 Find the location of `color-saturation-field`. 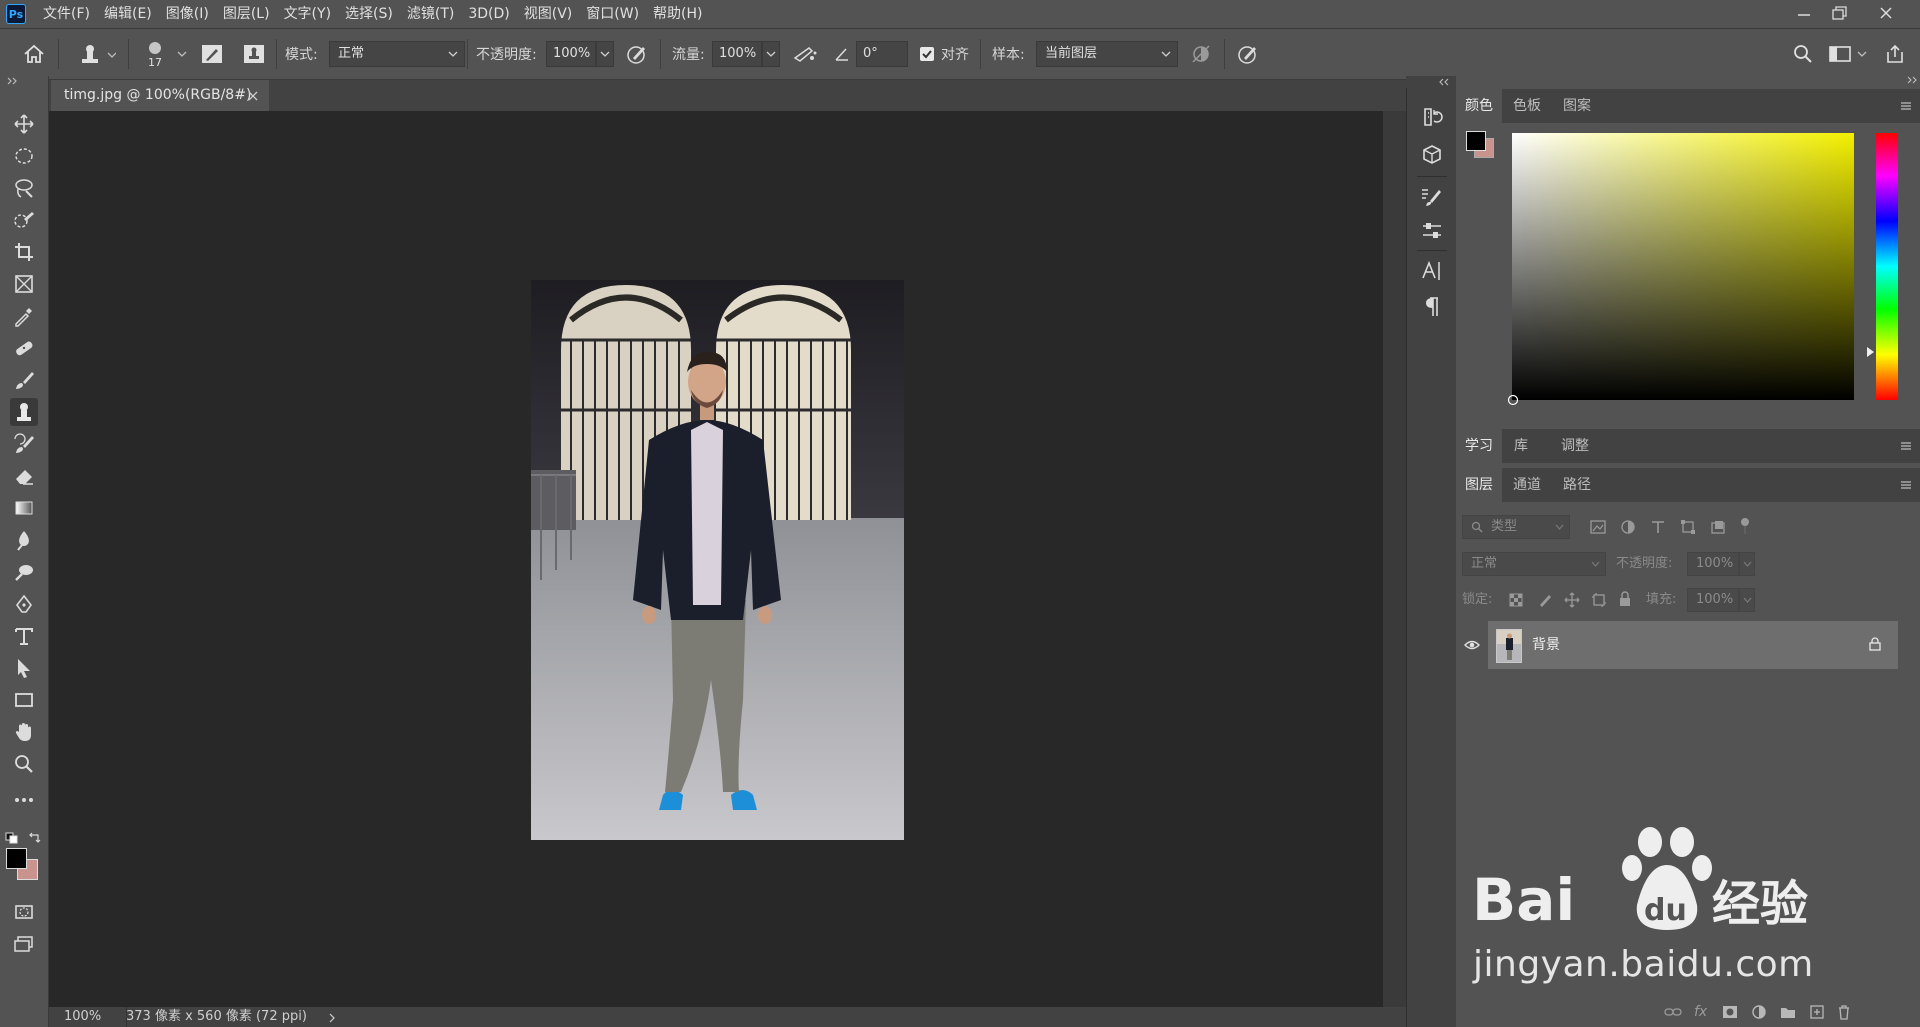

color-saturation-field is located at coordinates (1683, 266).